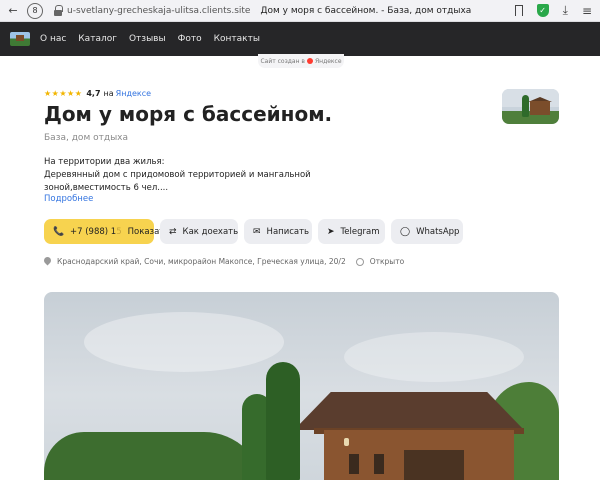 This screenshot has height=480, width=600. What do you see at coordinates (309, 61) in the screenshot?
I see `yandex-icon` at bounding box center [309, 61].